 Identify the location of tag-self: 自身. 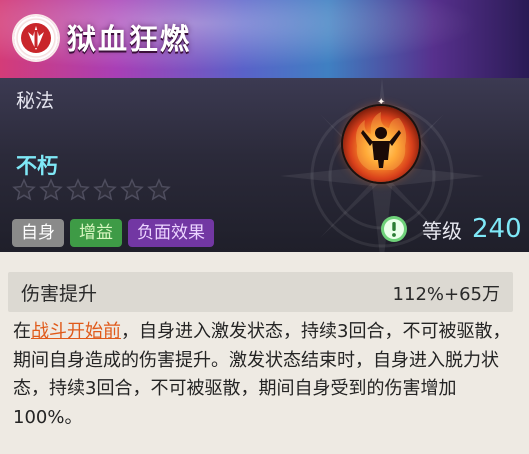
(38, 233).